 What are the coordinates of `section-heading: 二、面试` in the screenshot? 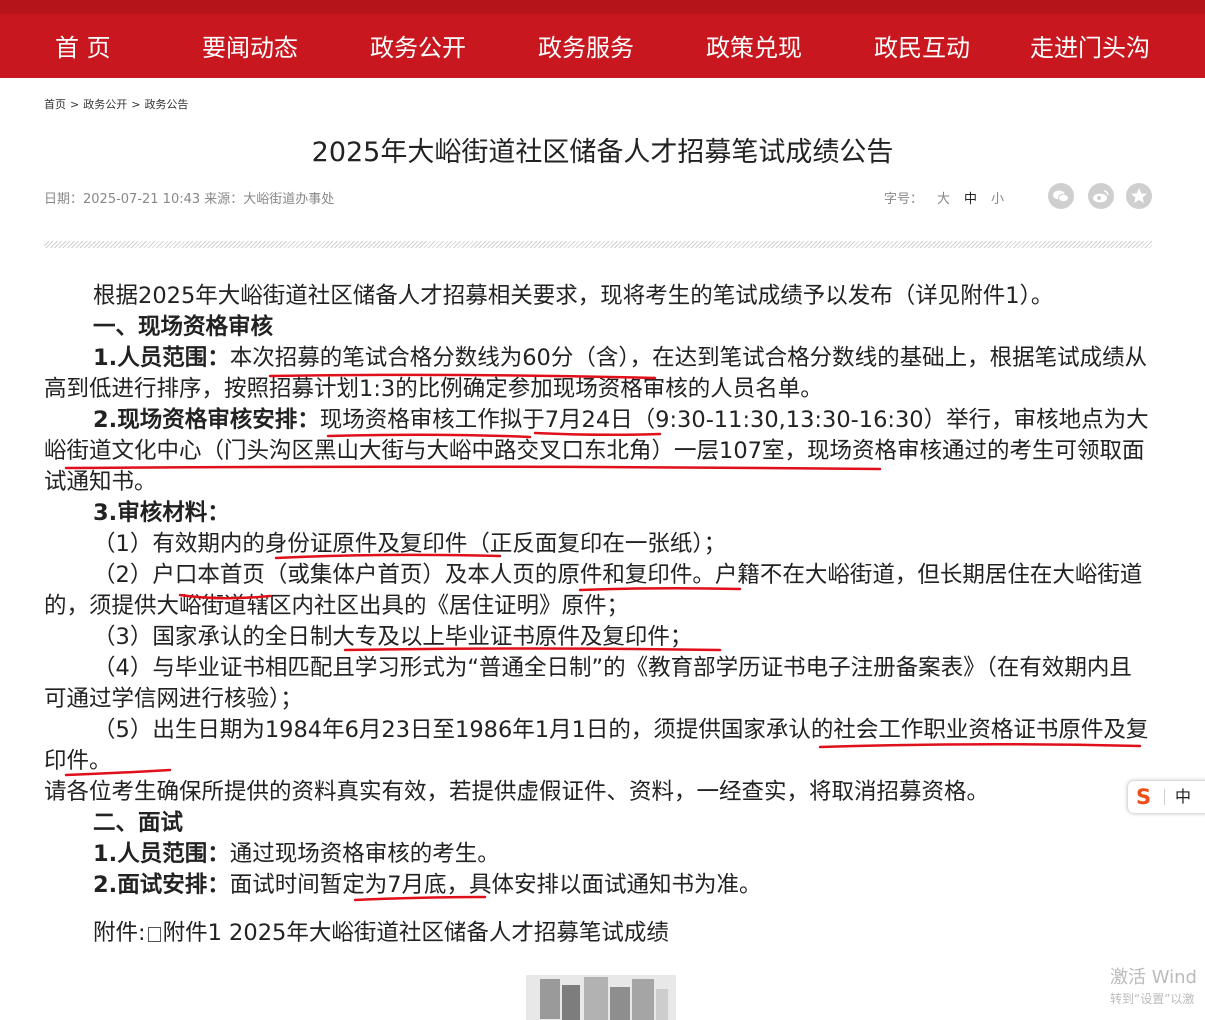 It's located at (599, 823).